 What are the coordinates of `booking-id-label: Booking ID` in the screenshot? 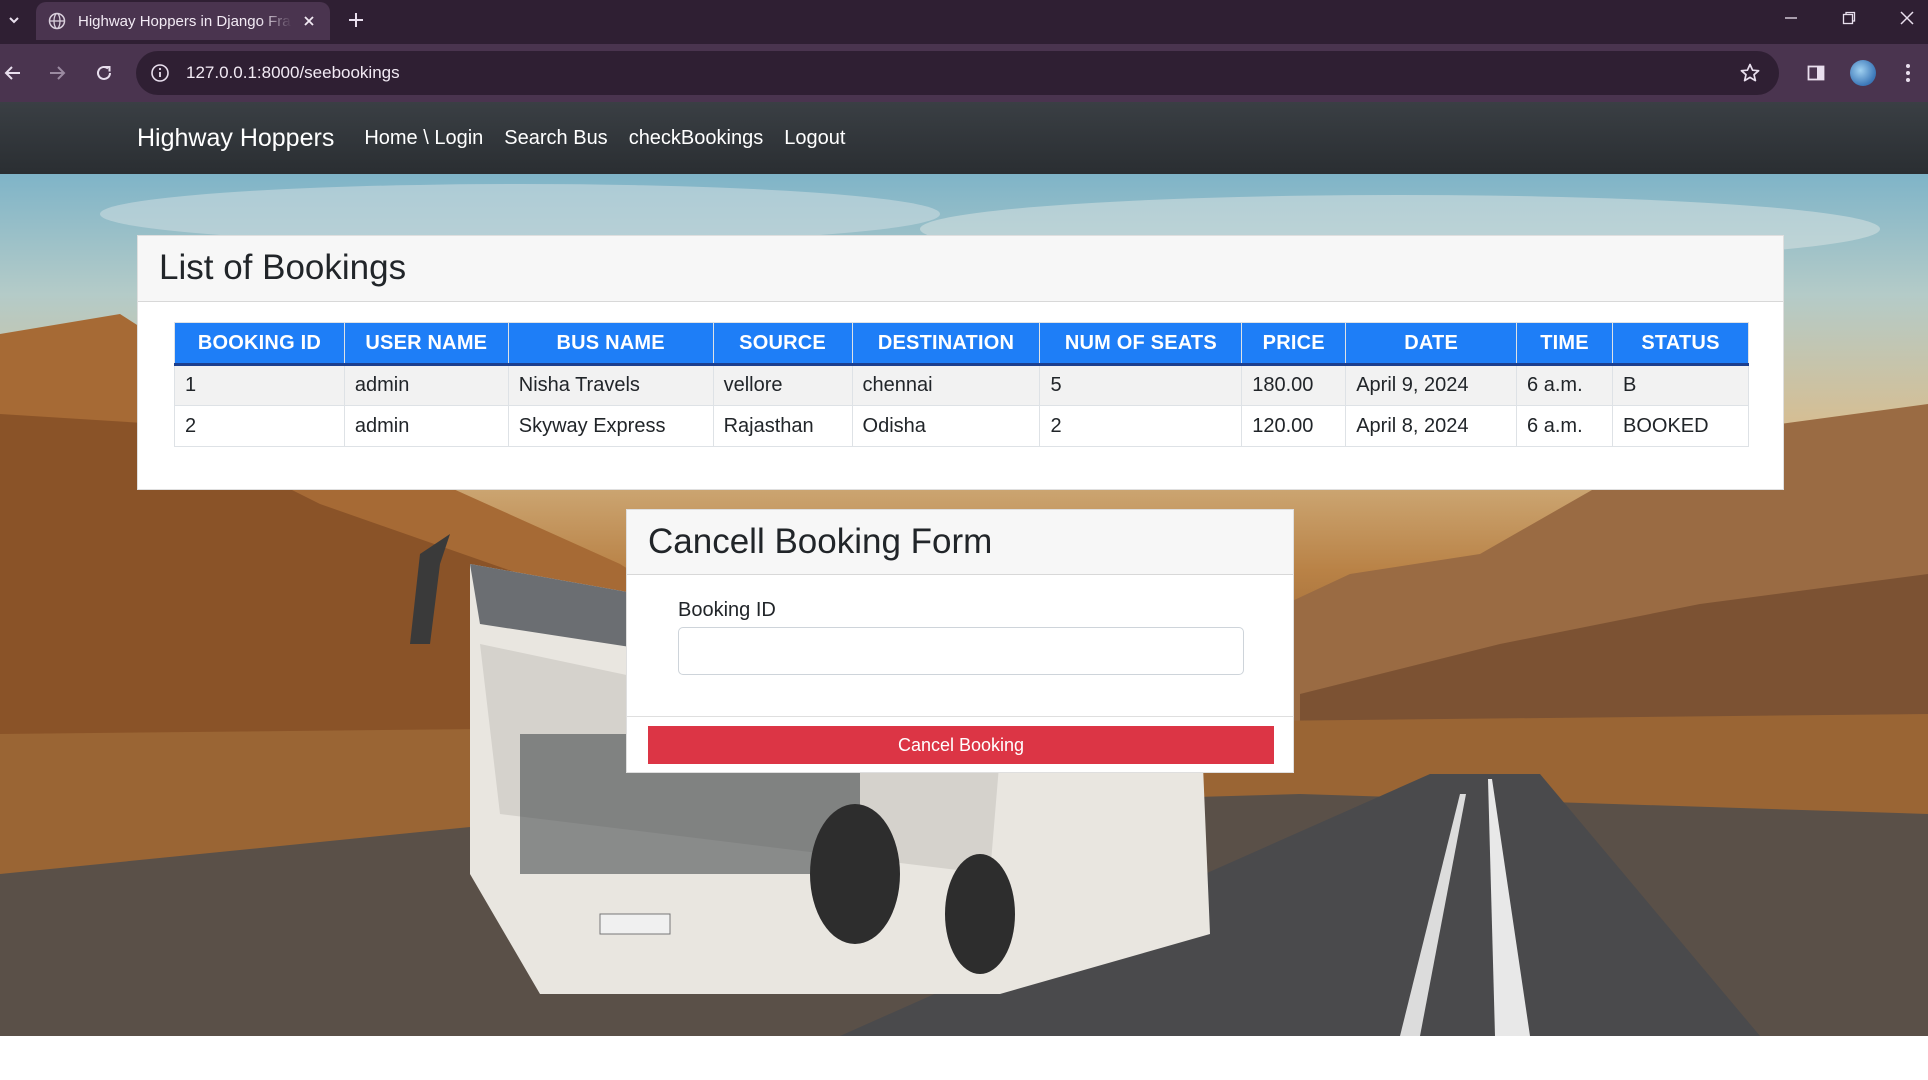 It's located at (727, 610).